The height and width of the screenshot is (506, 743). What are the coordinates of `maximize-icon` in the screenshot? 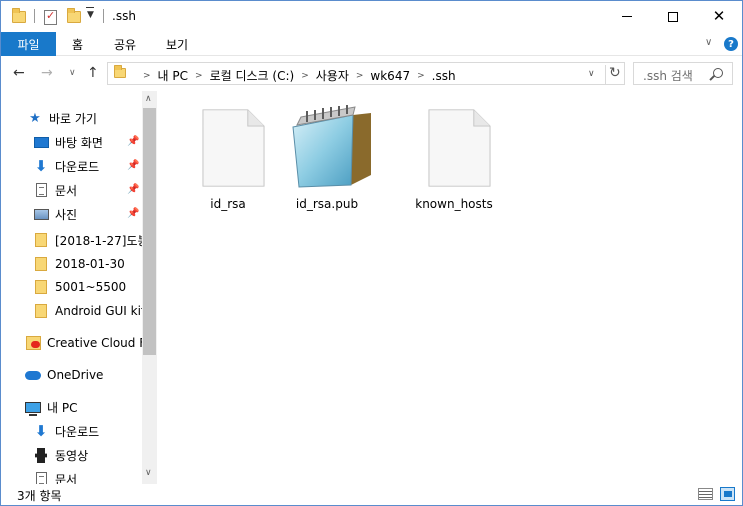 It's located at (673, 16).